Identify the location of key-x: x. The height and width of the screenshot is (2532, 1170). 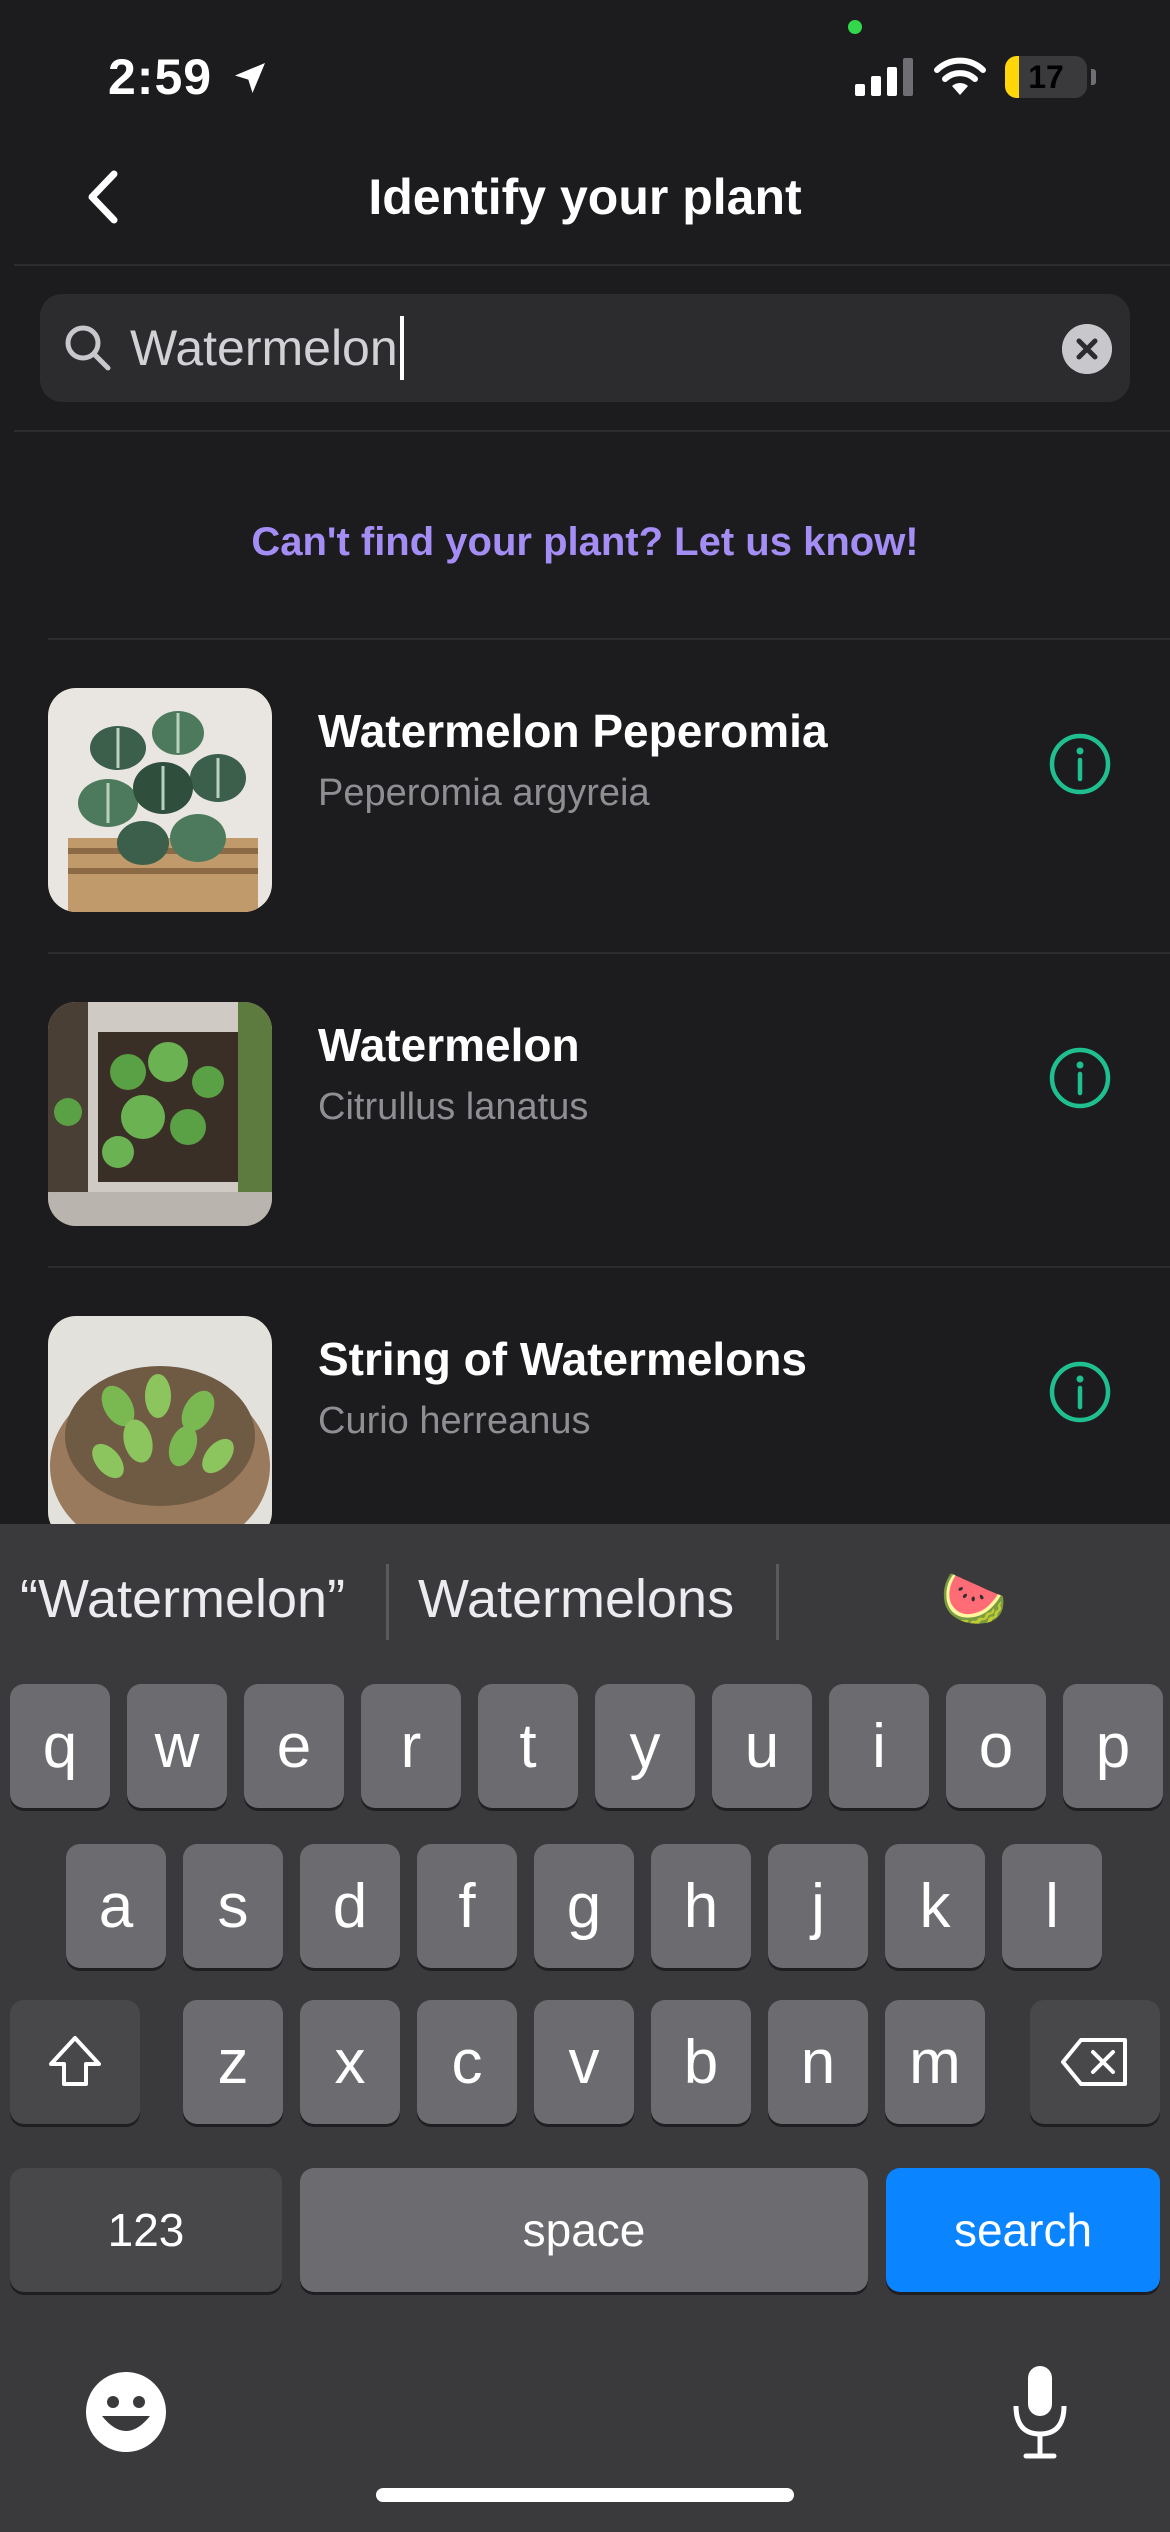
(350, 2062).